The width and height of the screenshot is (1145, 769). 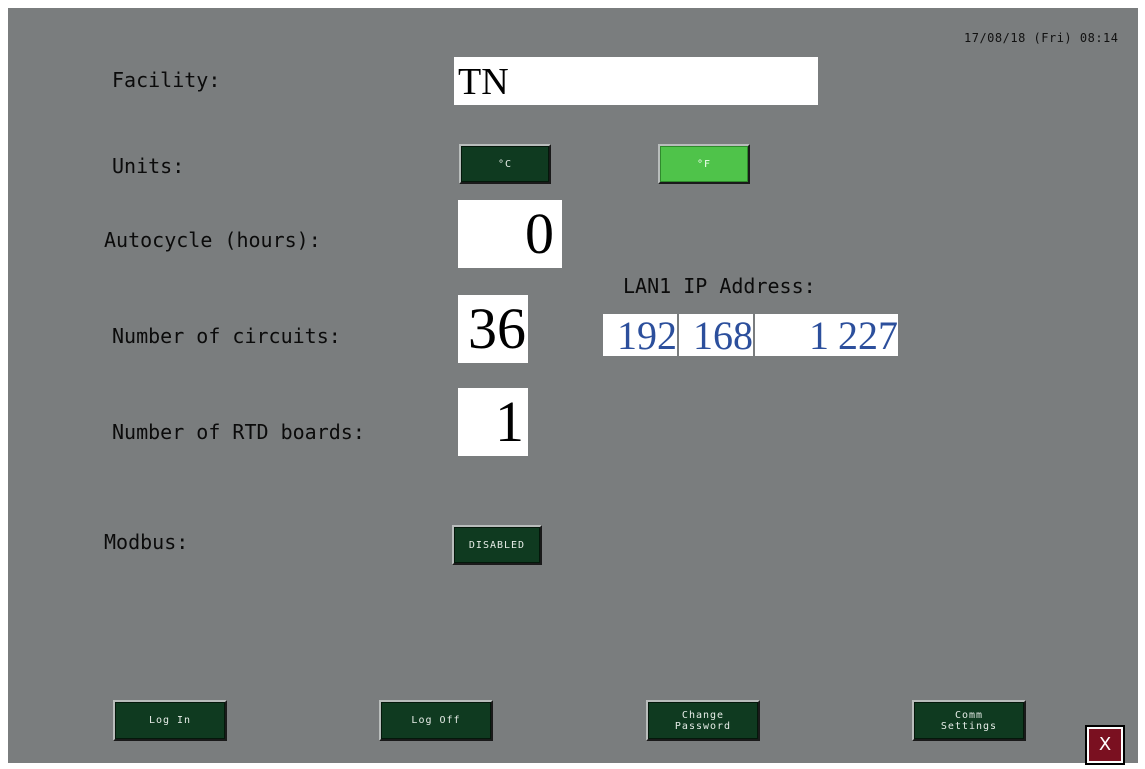 I want to click on fahrenheit-button: °F, so click(x=704, y=164).